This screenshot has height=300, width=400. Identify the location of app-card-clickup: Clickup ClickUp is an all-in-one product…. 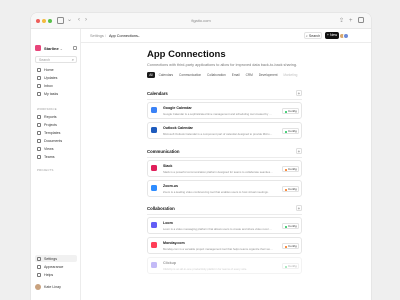
(224, 265).